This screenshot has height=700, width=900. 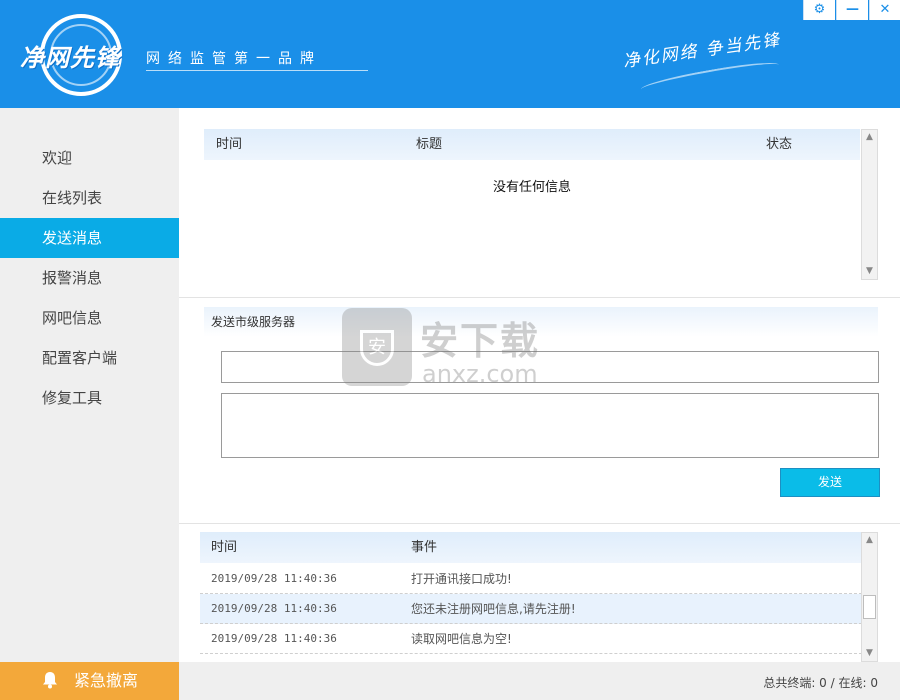 What do you see at coordinates (70, 58) in the screenshot?
I see `logo-text: 净网先锋` at bounding box center [70, 58].